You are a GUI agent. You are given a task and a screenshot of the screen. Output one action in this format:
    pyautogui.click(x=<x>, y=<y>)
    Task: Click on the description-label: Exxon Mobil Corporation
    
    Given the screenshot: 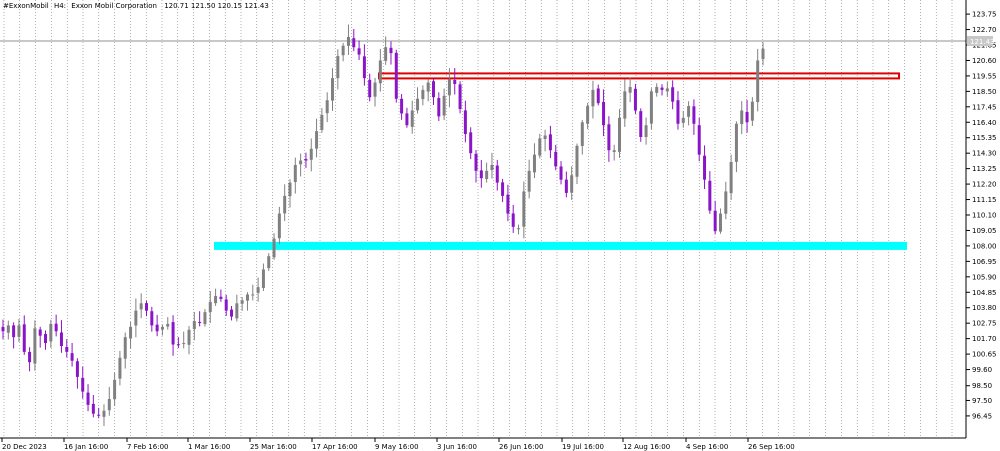 What is the action you would take?
    pyautogui.click(x=114, y=6)
    